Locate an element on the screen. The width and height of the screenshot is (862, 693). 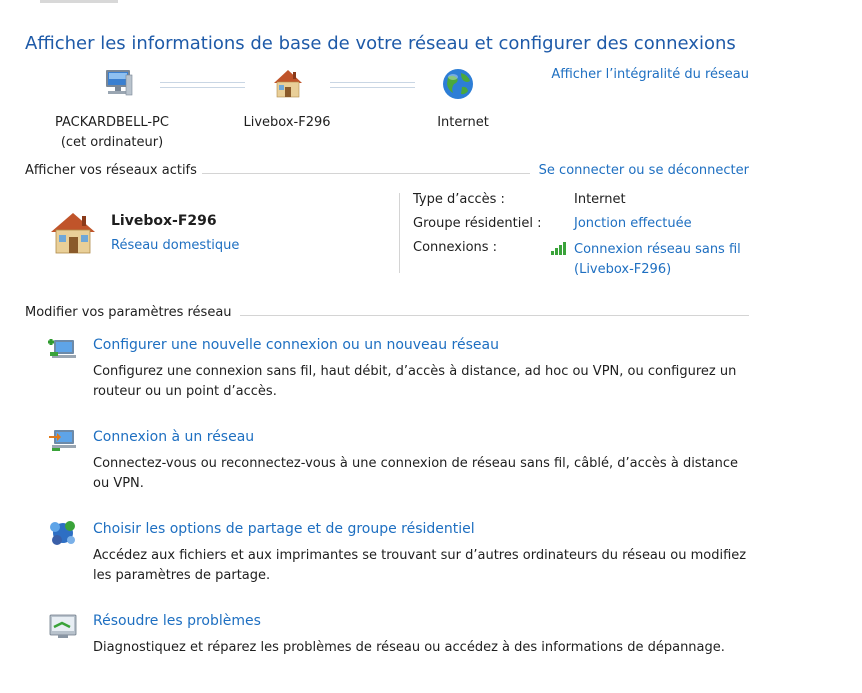
active-network-vertical-divider is located at coordinates (399, 233).